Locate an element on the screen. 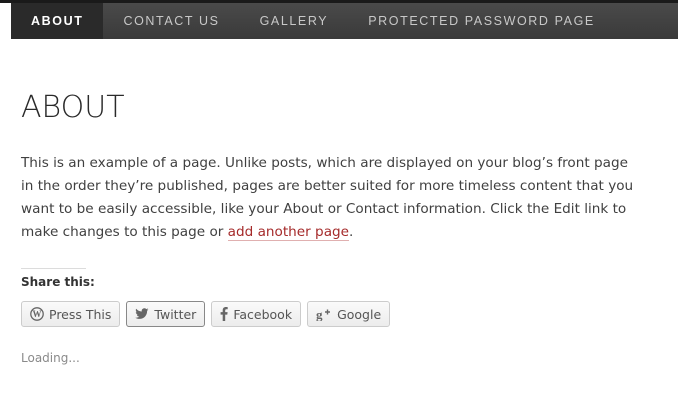 This screenshot has width=678, height=399. facebook-icon is located at coordinates (224, 314).